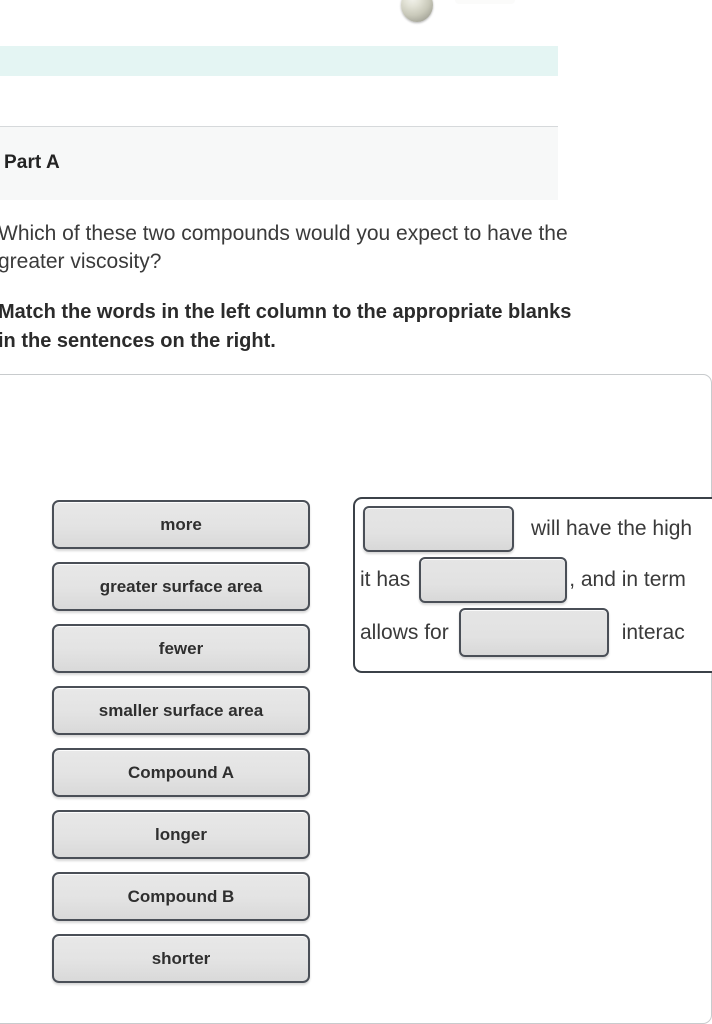 The height and width of the screenshot is (1024, 712). I want to click on part-title: Part A, so click(32, 162).